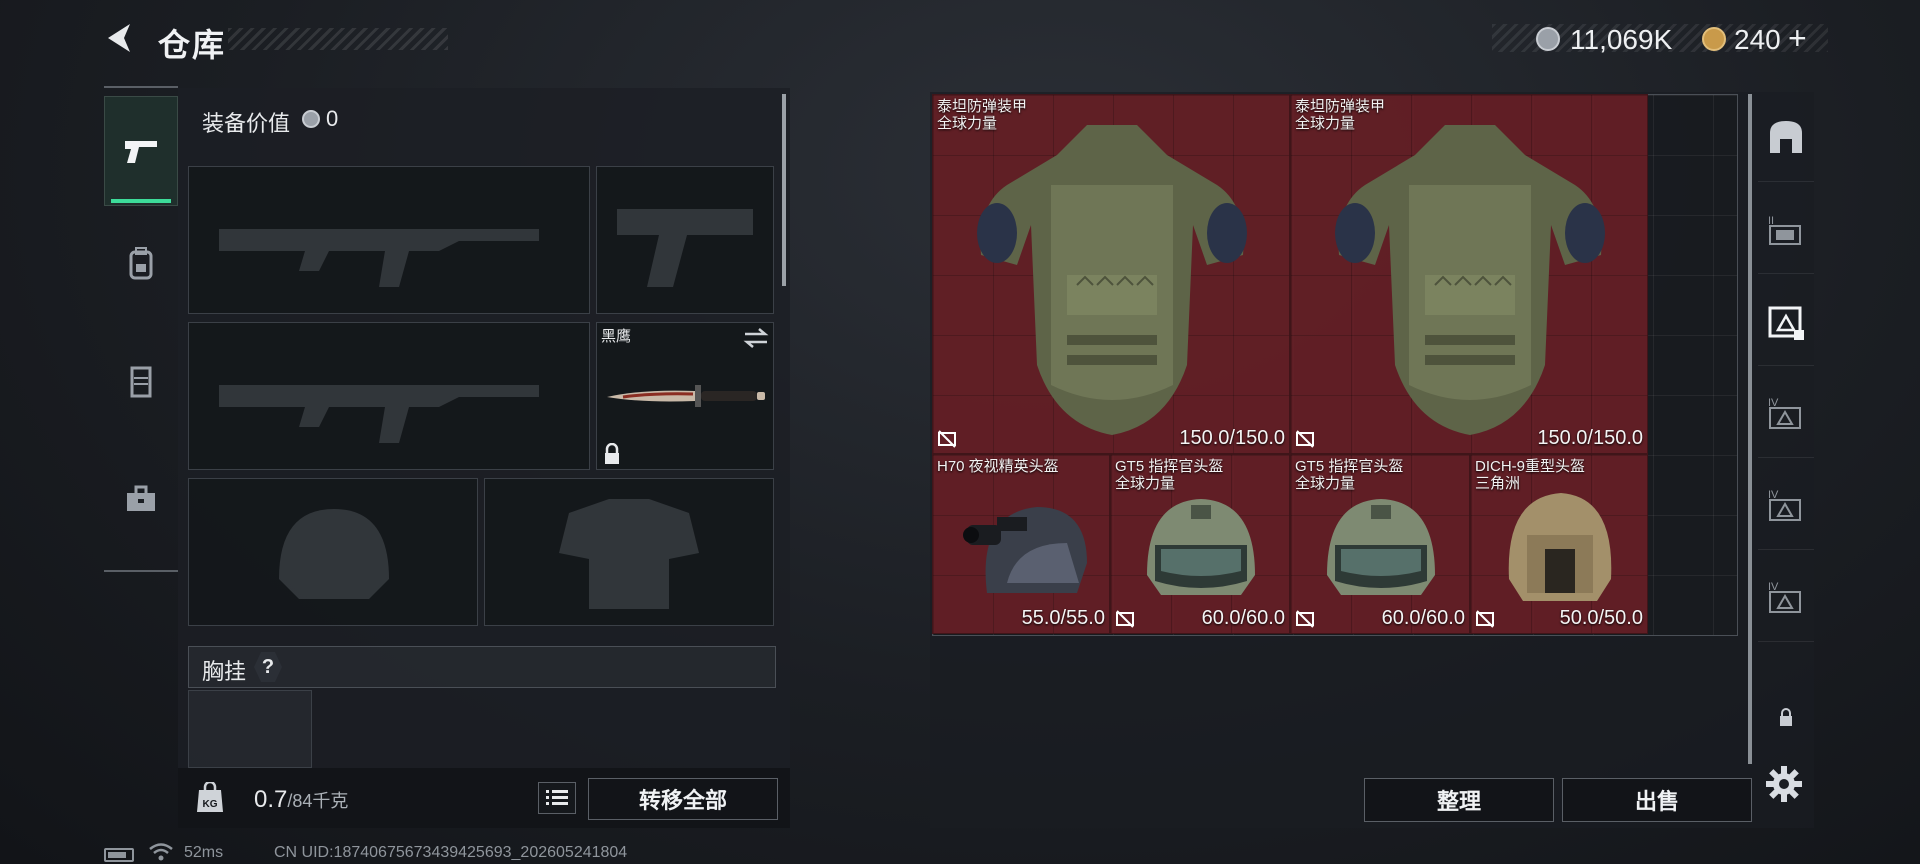  I want to click on knife-icon, so click(686, 396).